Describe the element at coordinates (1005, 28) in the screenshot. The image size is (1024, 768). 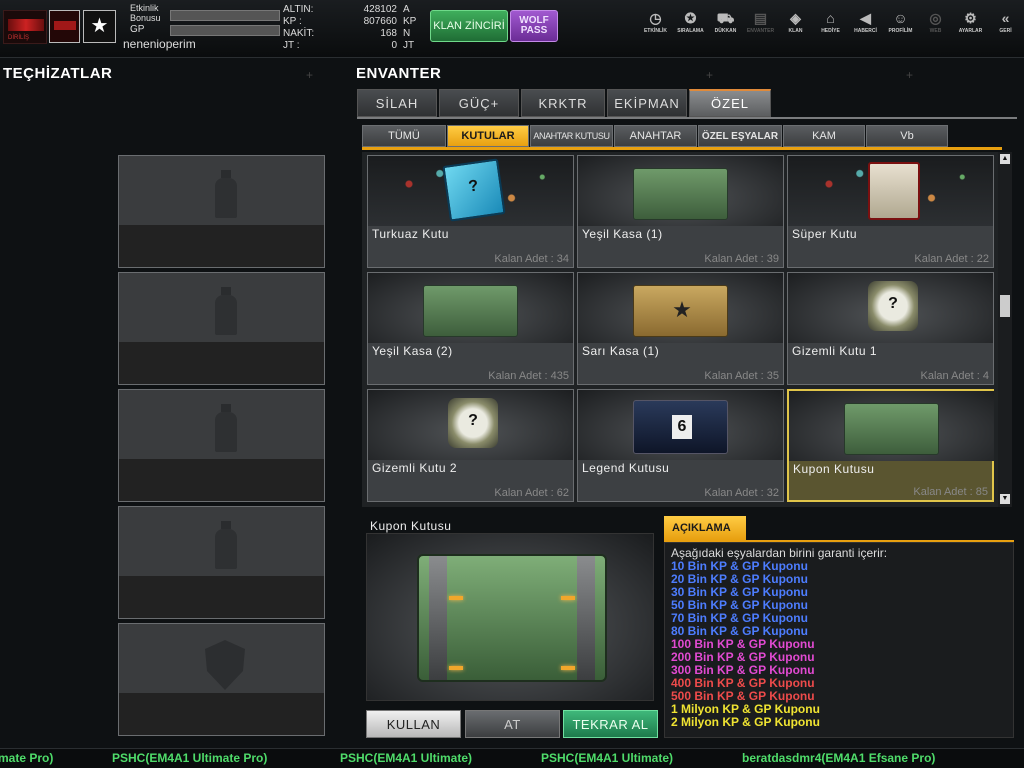
I see `nav-geri: «GERİ` at that location.